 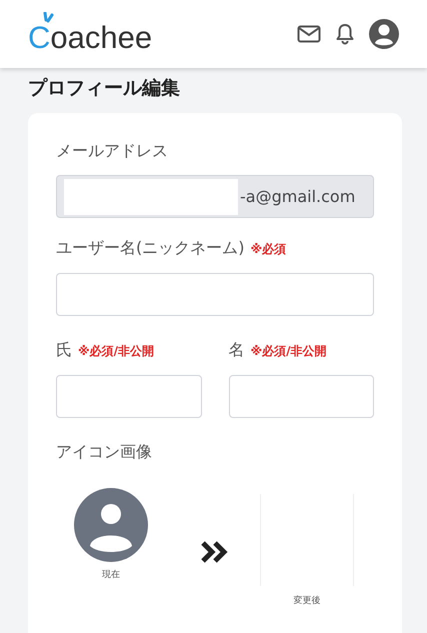 What do you see at coordinates (112, 151) in the screenshot?
I see `field-label: メールアドレス` at bounding box center [112, 151].